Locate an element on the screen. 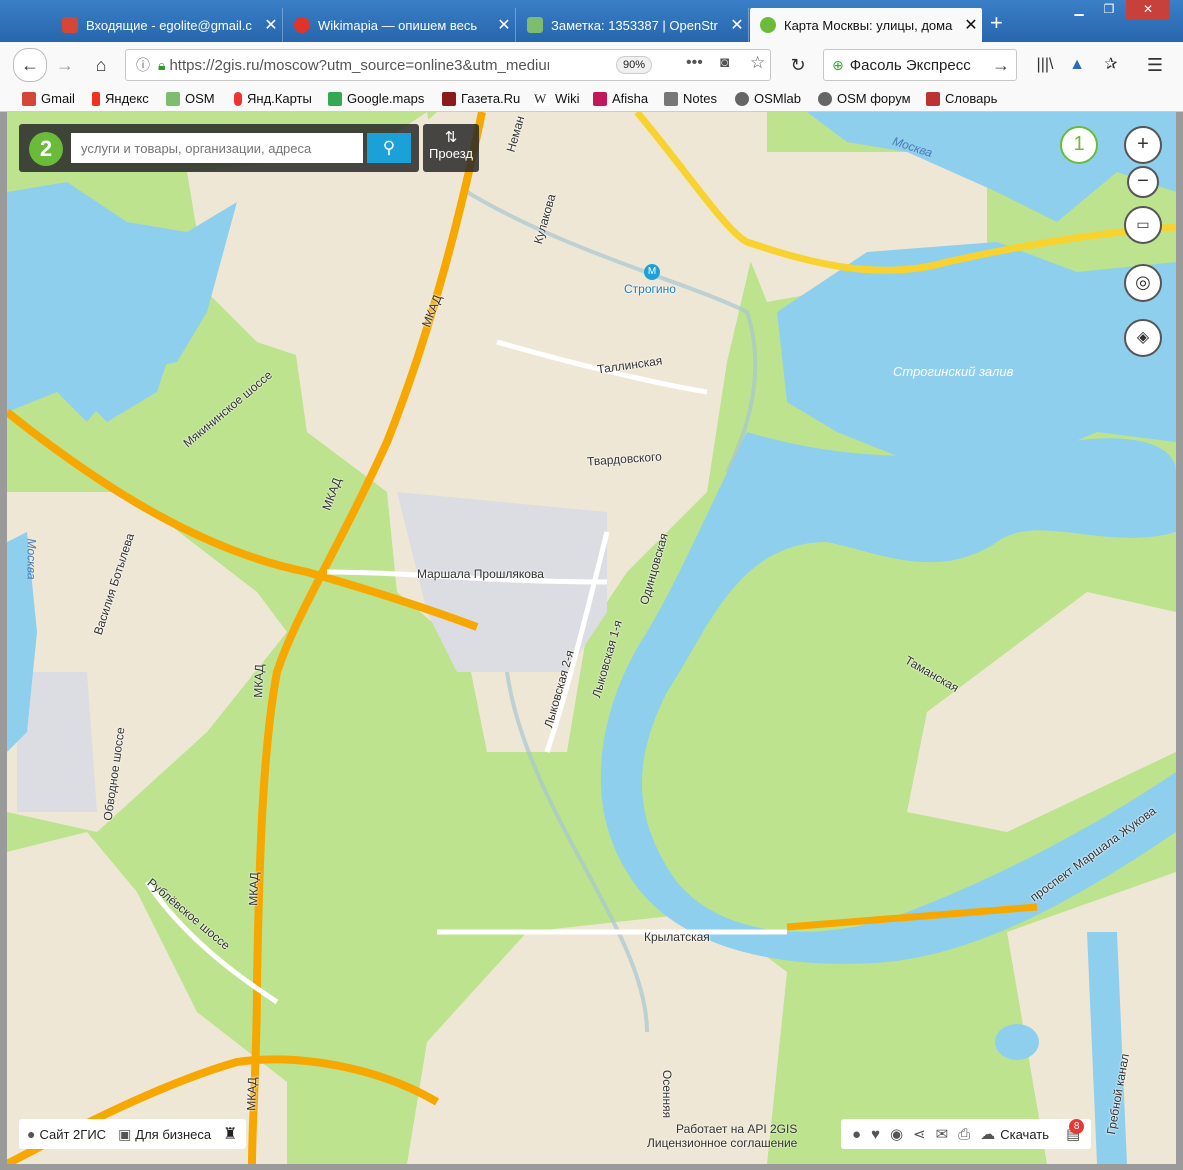 This screenshot has width=1183, height=1170. pin-icon is located at coordinates (238, 98).